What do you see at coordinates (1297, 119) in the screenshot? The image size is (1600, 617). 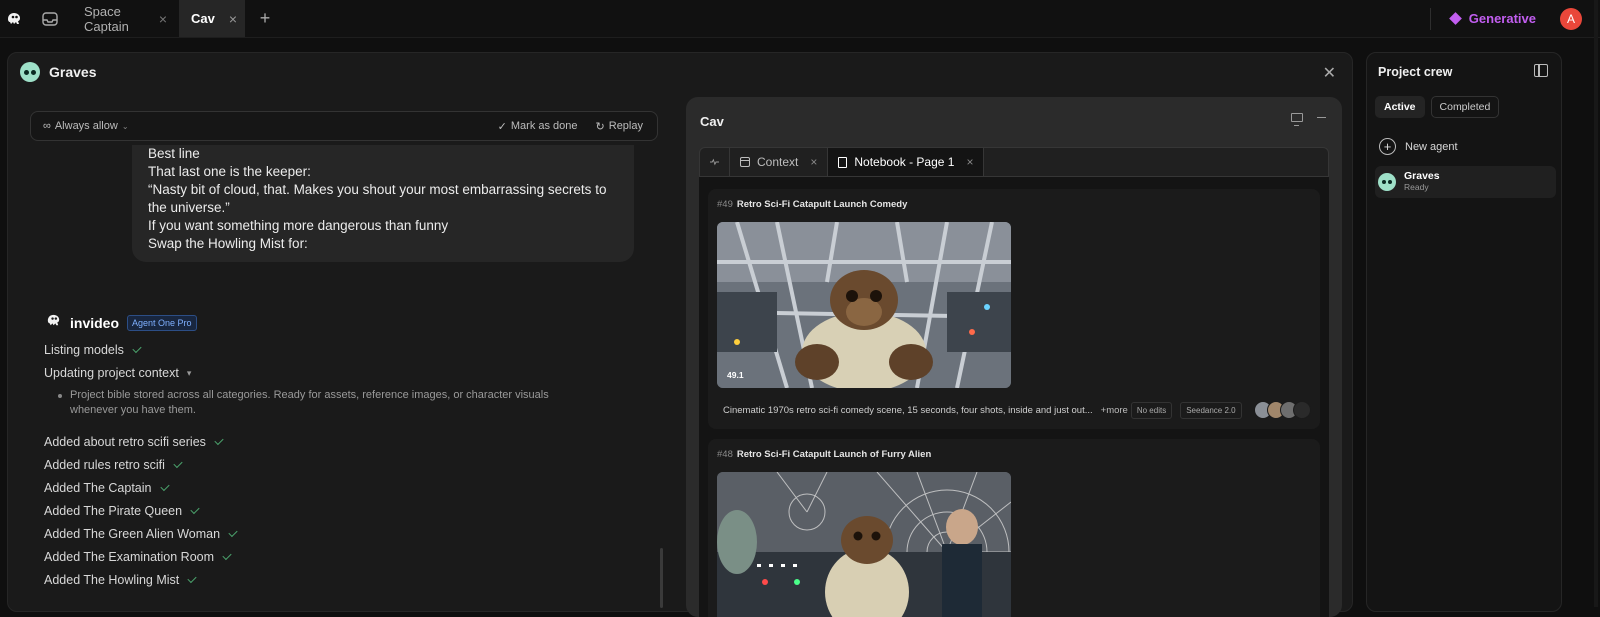 I see `monitor-icon` at bounding box center [1297, 119].